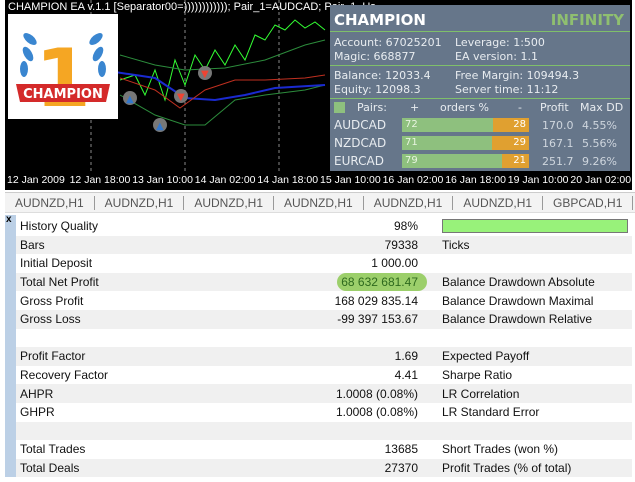 Image resolution: width=635 pixels, height=482 pixels. Describe the element at coordinates (507, 468) in the screenshot. I see `row-right-label: Profit Trades (% of total)` at that location.